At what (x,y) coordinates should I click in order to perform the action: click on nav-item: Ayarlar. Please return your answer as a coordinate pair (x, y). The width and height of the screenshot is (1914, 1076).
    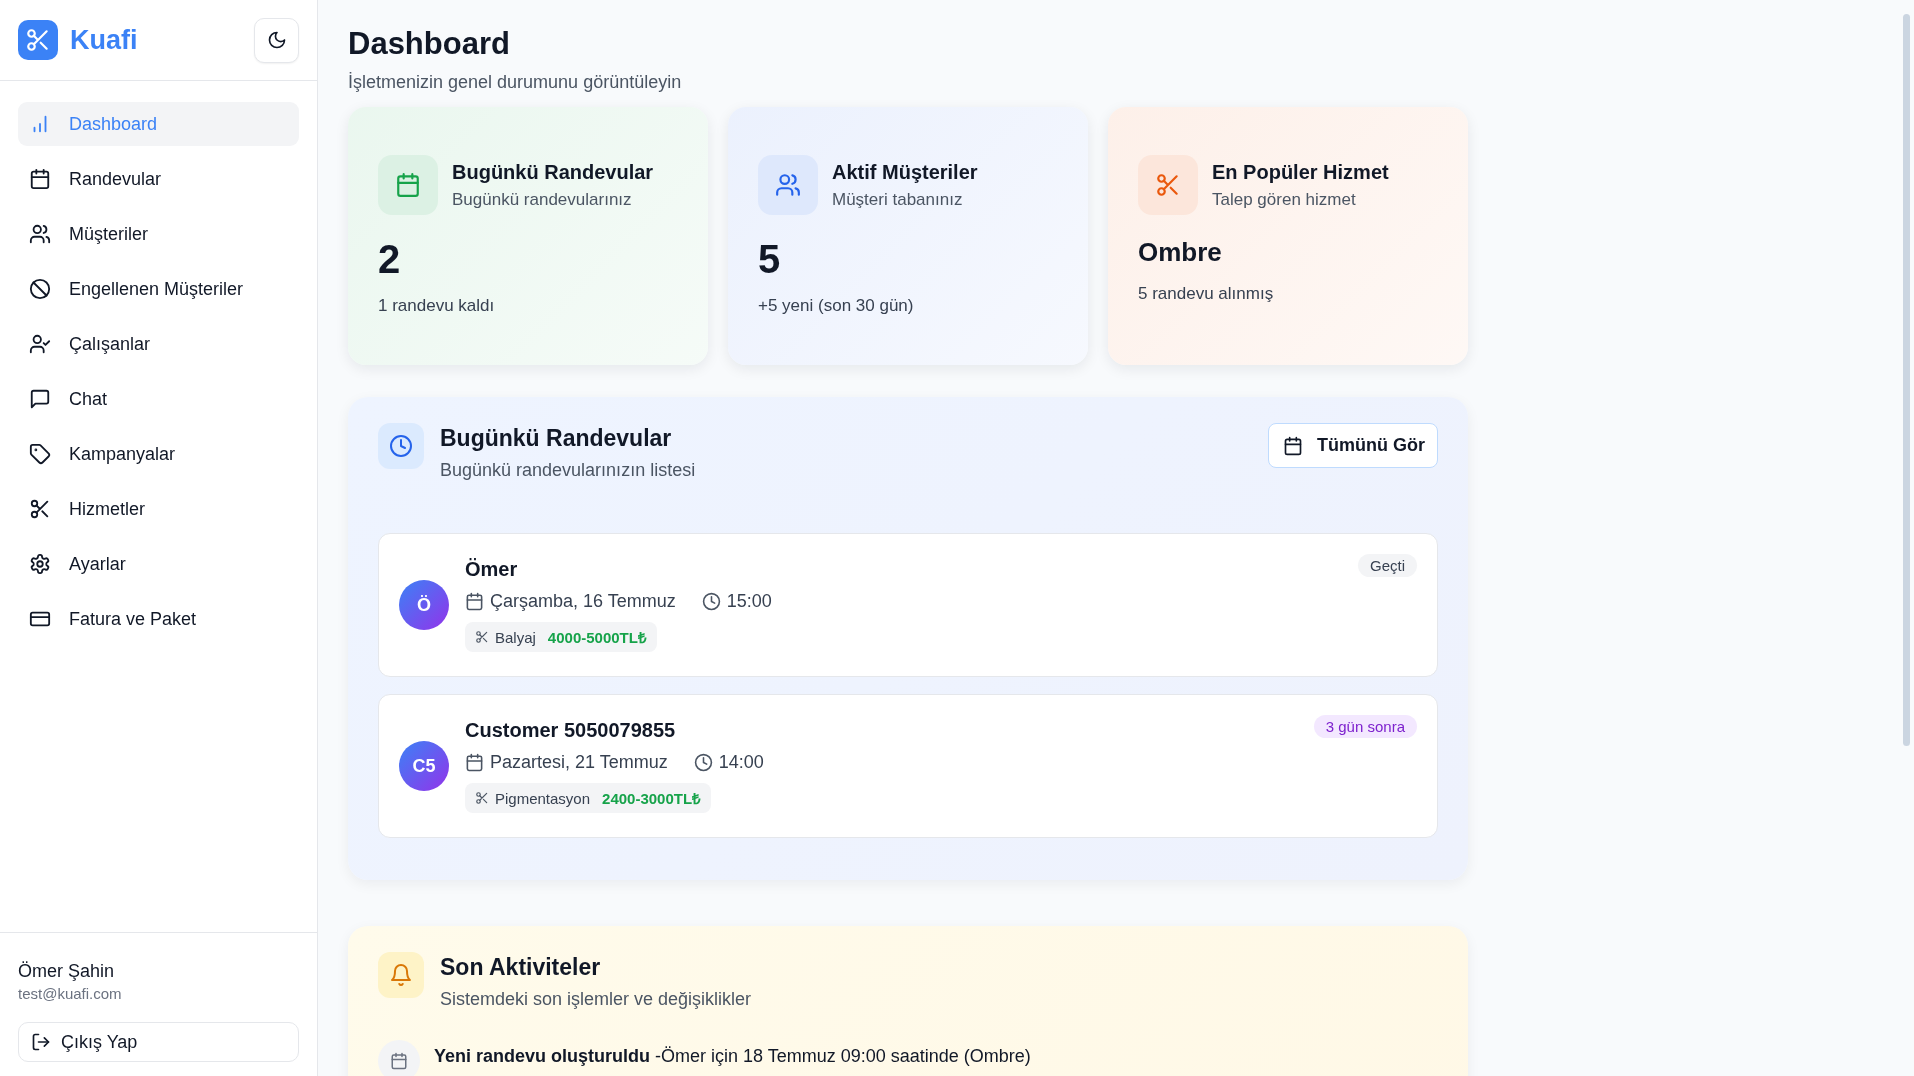
    Looking at the image, I should click on (158, 564).